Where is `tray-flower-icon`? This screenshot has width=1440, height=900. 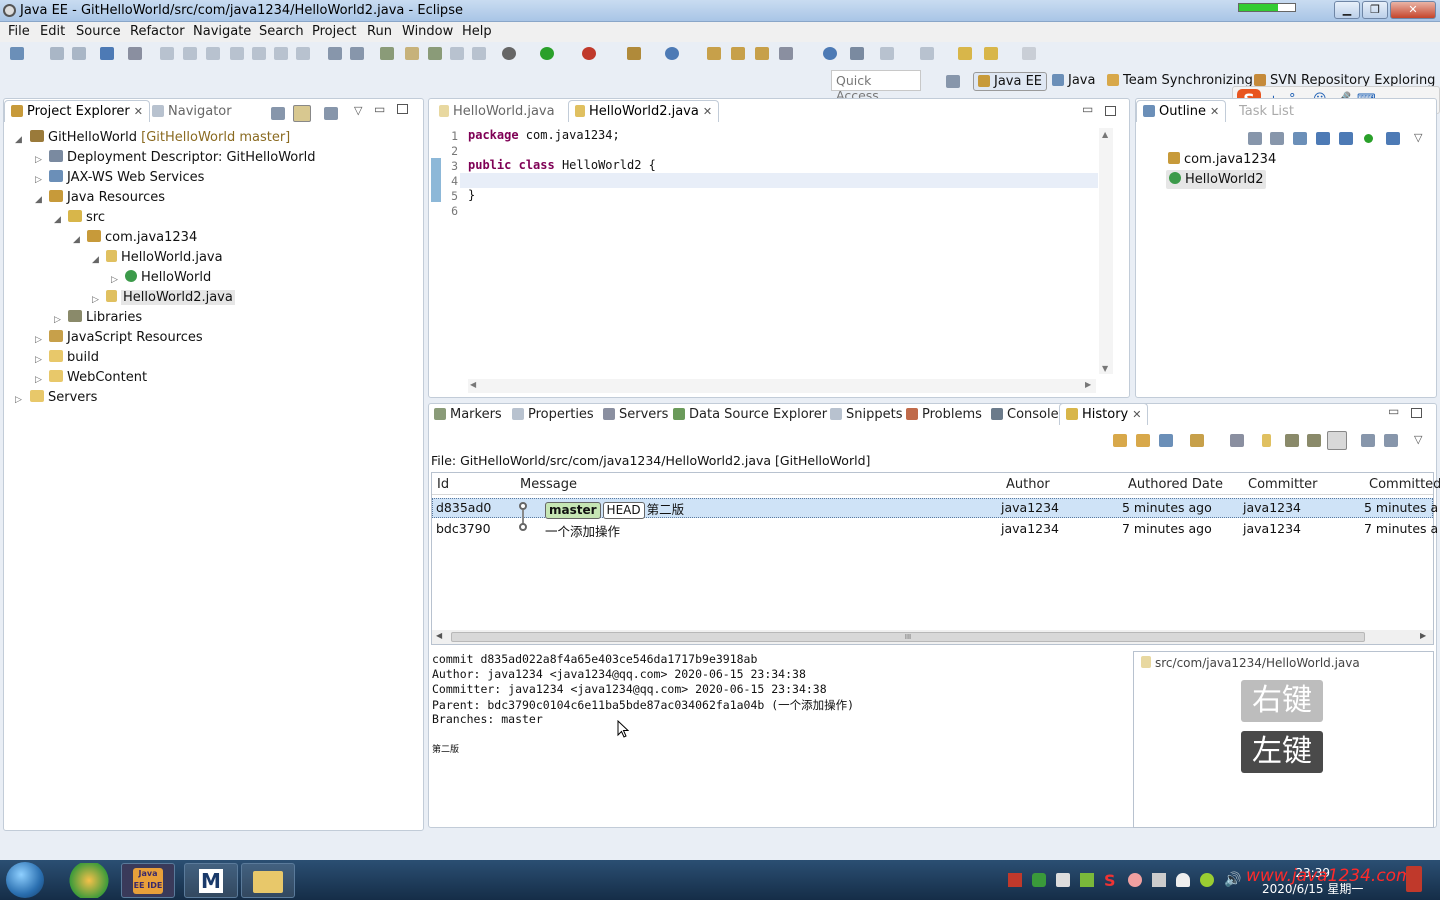 tray-flower-icon is located at coordinates (1135, 880).